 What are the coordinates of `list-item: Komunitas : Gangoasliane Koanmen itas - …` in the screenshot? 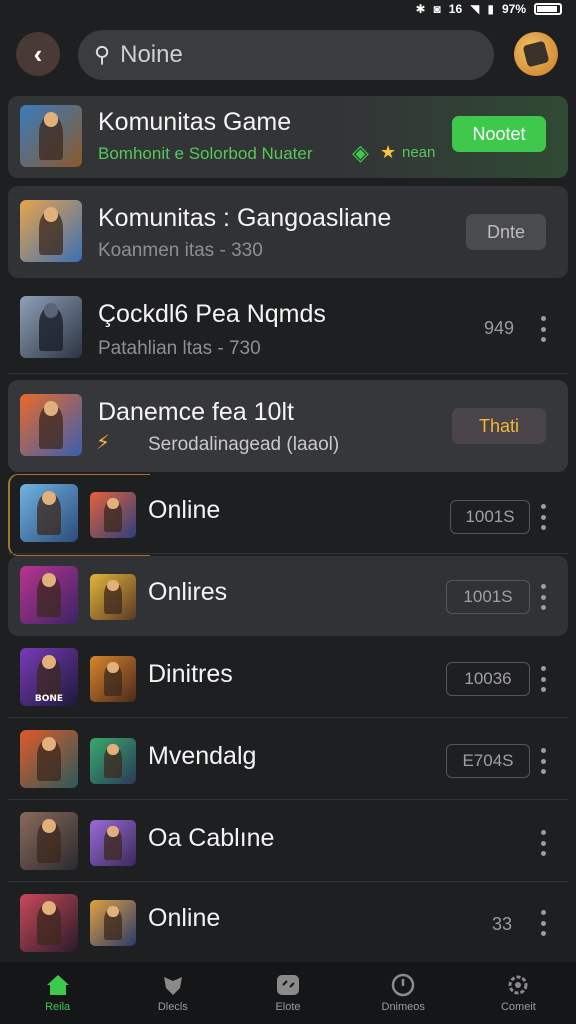 It's located at (288, 232).